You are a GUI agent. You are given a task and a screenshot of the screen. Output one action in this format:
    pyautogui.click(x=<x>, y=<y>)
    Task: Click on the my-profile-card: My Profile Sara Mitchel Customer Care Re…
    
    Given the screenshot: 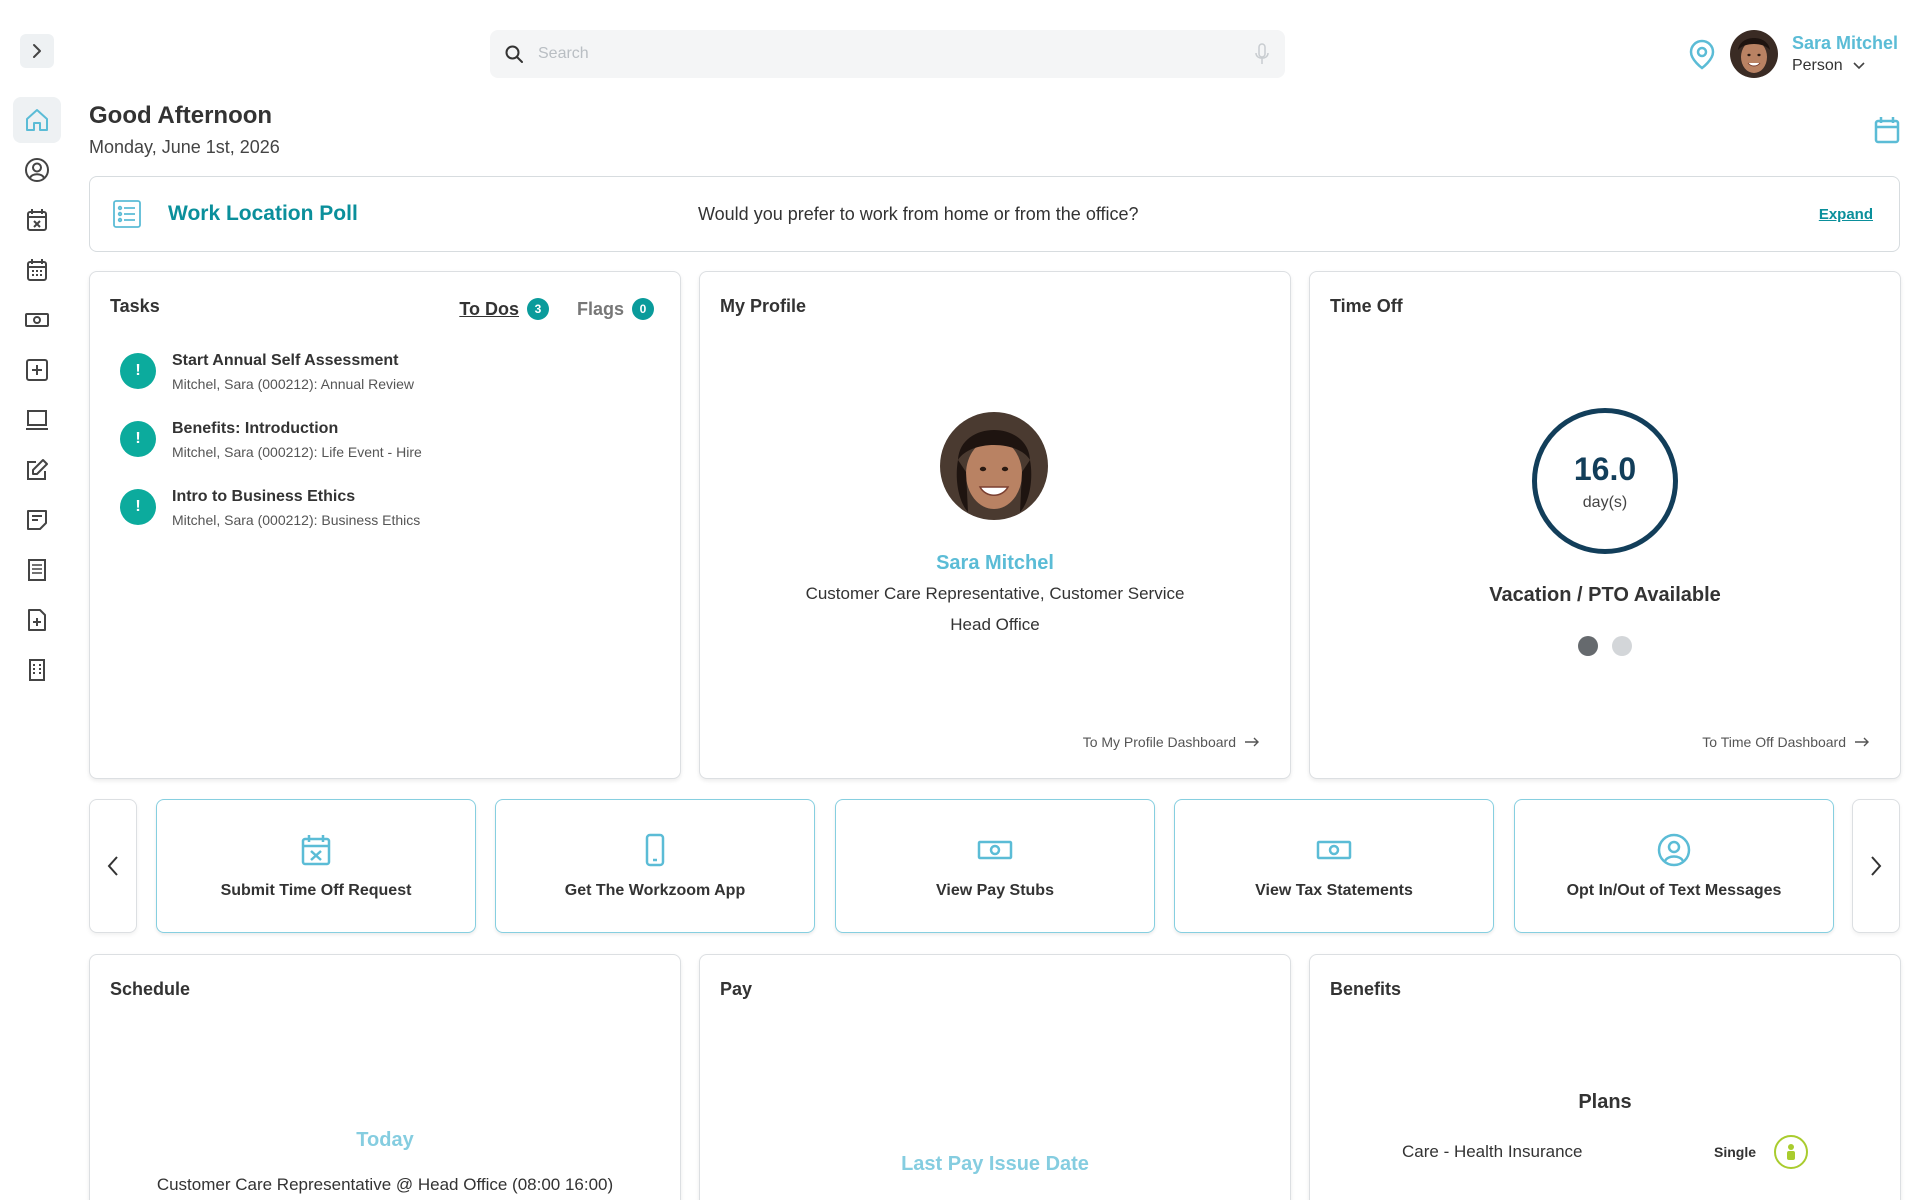 What is the action you would take?
    pyautogui.click(x=995, y=525)
    